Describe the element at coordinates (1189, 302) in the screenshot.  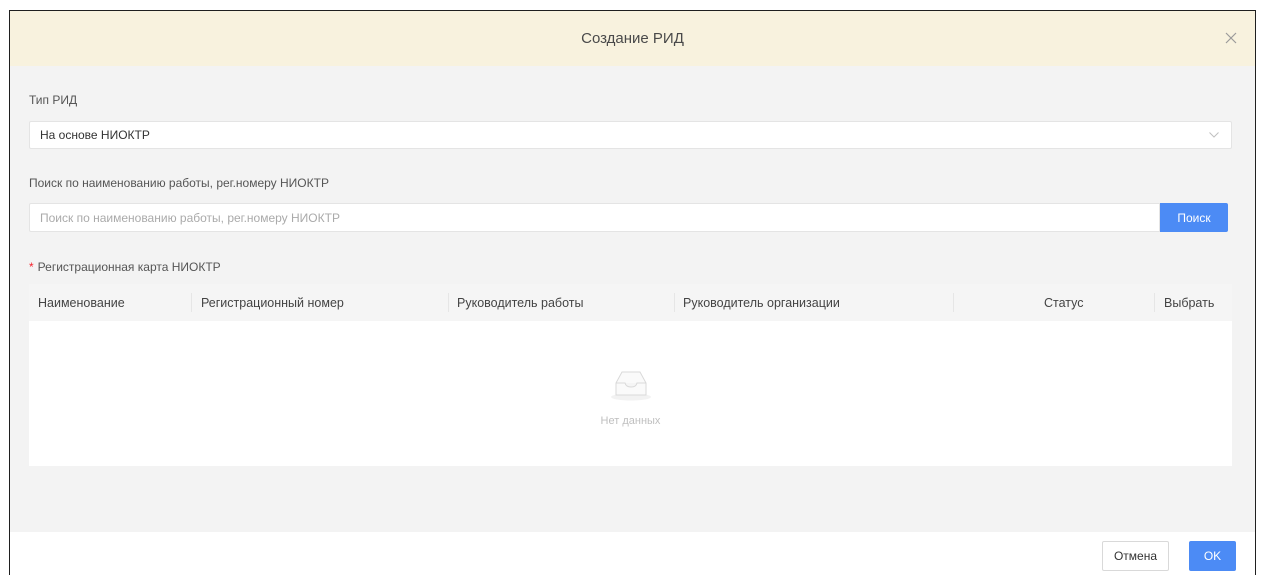
I see `column-header-select: Выбрать` at that location.